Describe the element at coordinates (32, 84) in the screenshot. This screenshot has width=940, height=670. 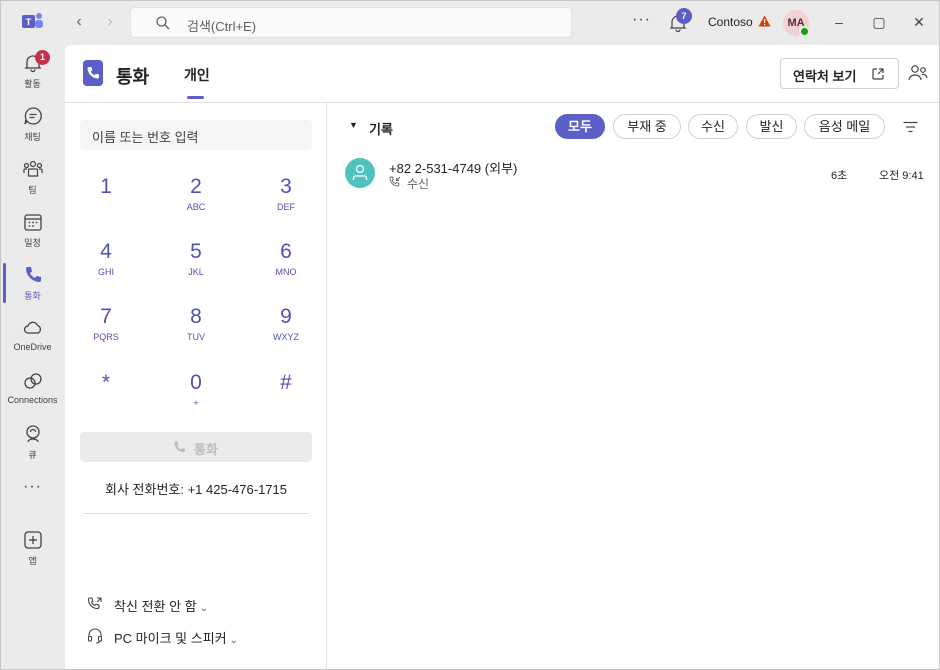
I see `rail-label: 활동` at that location.